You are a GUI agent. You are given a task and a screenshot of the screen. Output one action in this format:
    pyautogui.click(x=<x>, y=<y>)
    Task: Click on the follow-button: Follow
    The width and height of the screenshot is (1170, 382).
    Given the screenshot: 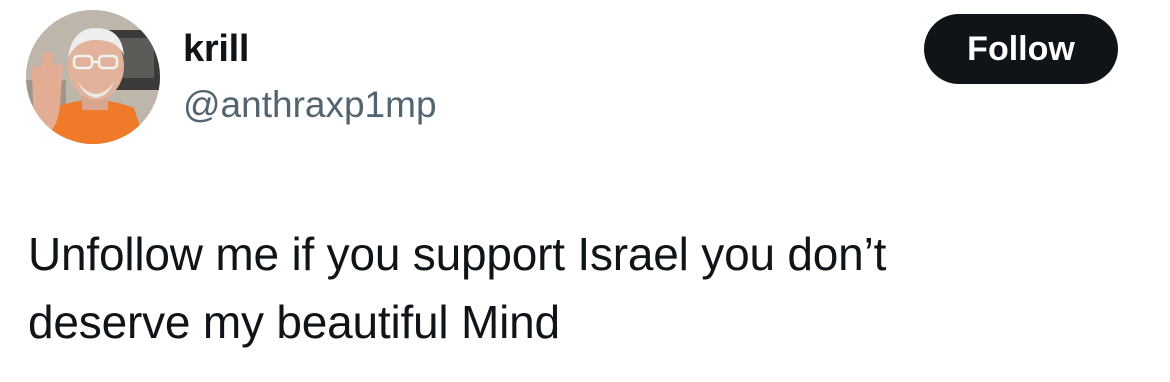 What is the action you would take?
    pyautogui.click(x=1021, y=49)
    